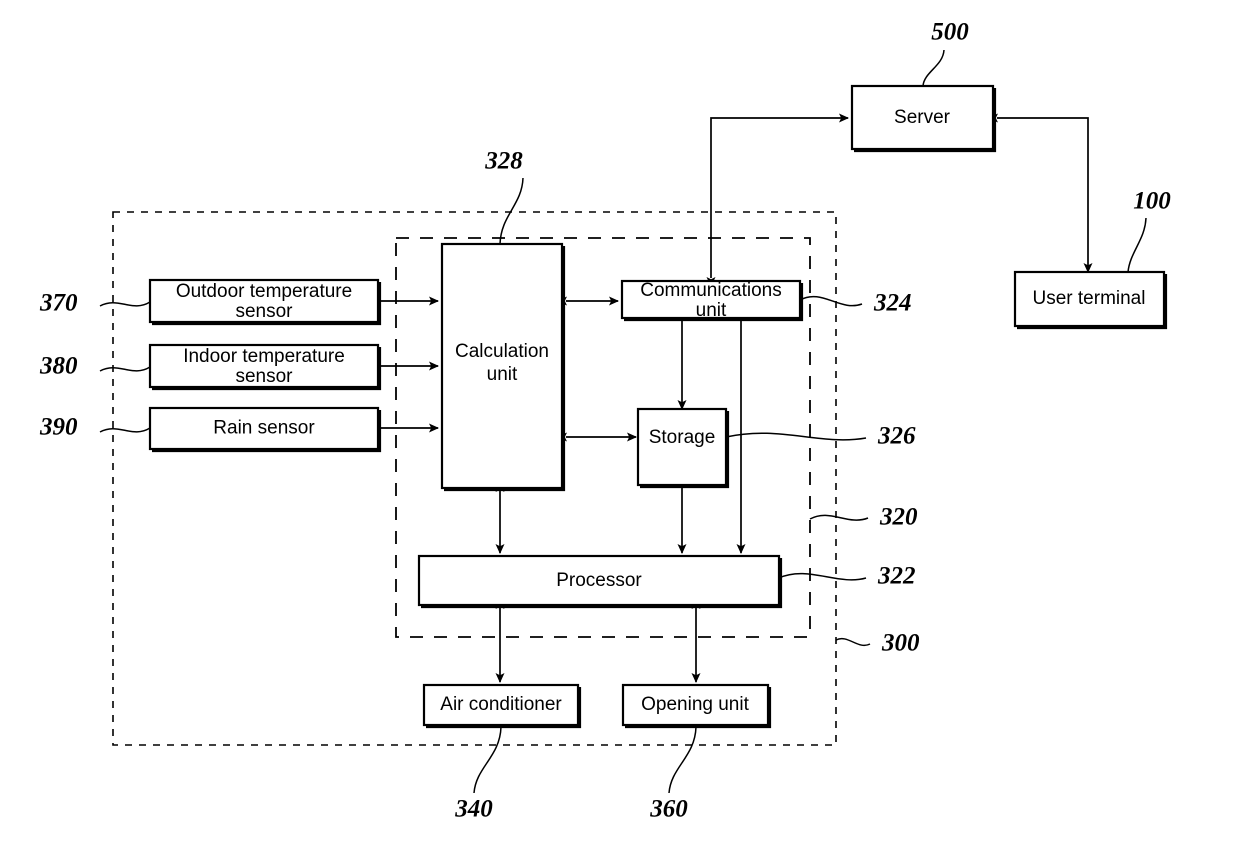  I want to click on reference-340: 340, so click(478, 774).